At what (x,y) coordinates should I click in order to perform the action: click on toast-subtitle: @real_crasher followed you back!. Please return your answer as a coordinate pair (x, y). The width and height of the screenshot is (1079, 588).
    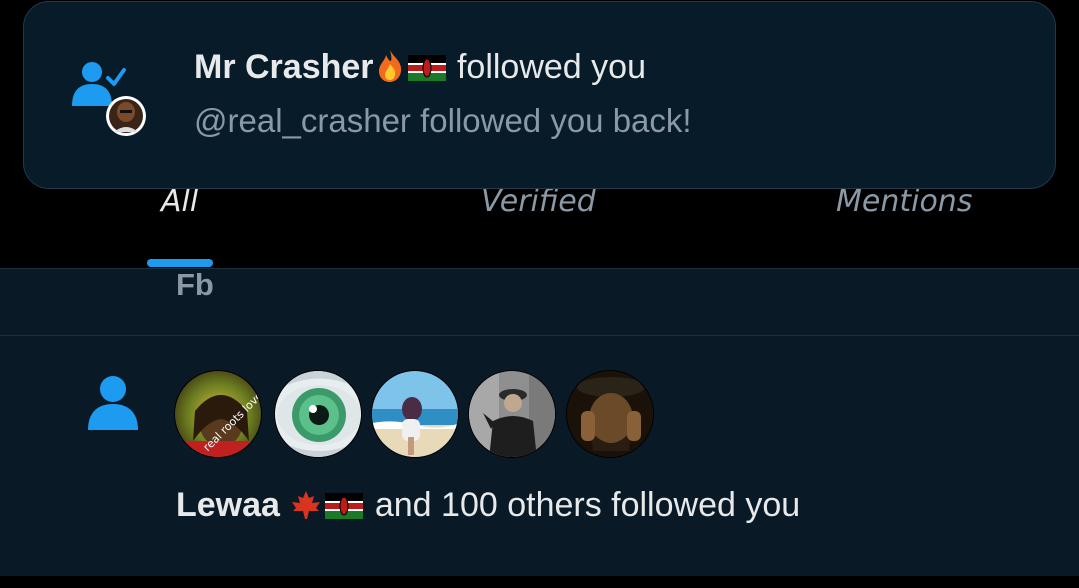
    Looking at the image, I should click on (443, 120).